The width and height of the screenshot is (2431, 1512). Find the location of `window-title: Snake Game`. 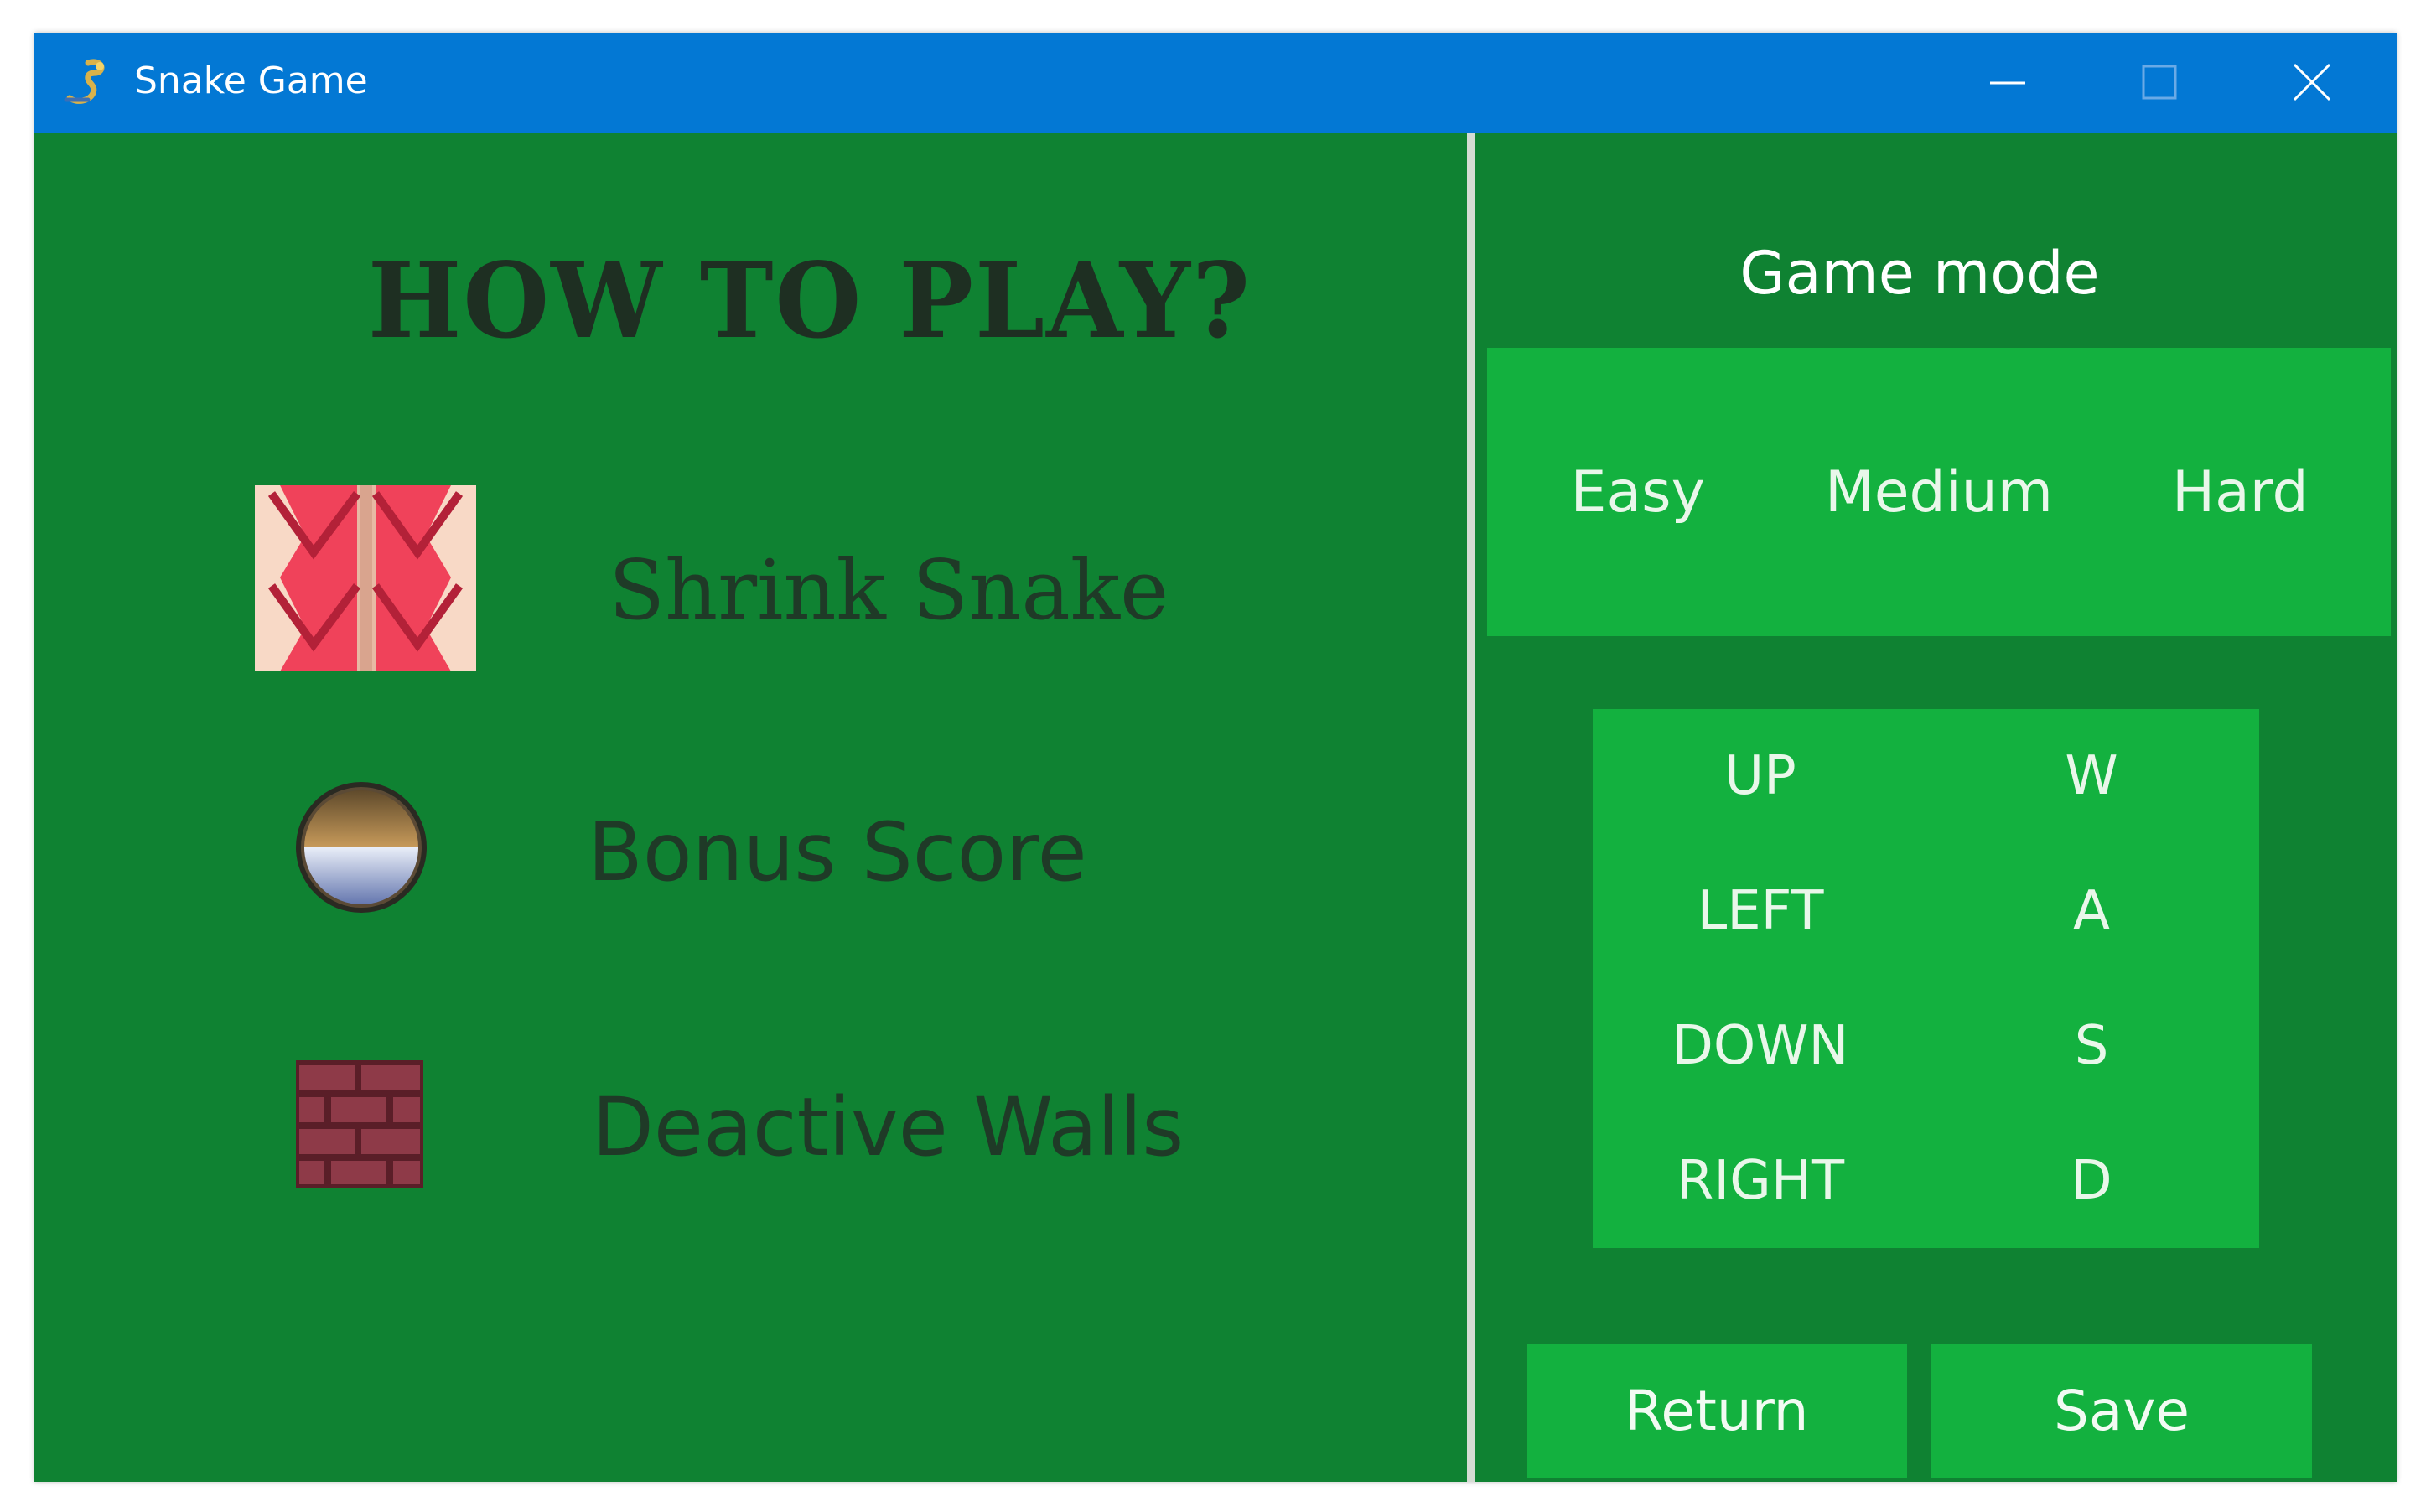

window-title: Snake Game is located at coordinates (251, 81).